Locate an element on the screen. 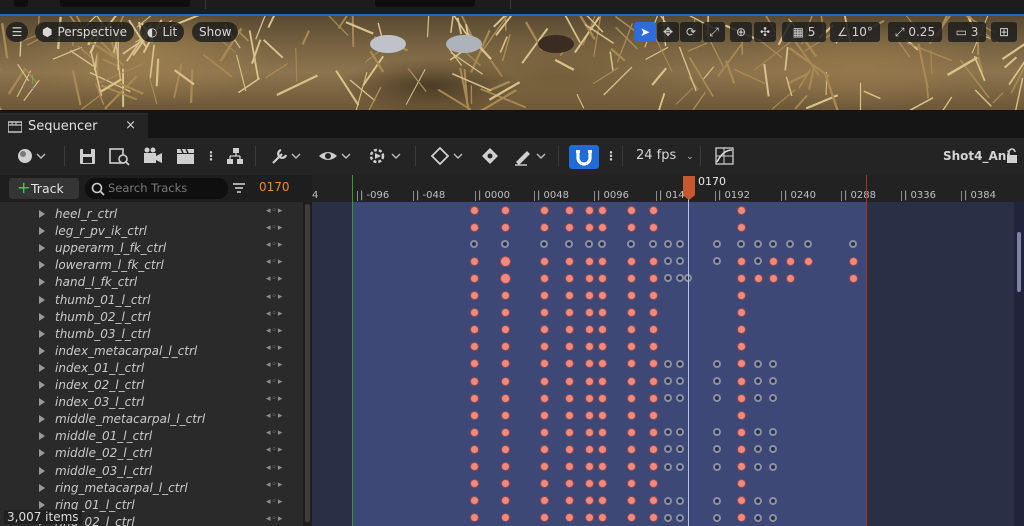  key-interpolation-dropdown is located at coordinates (447, 156).